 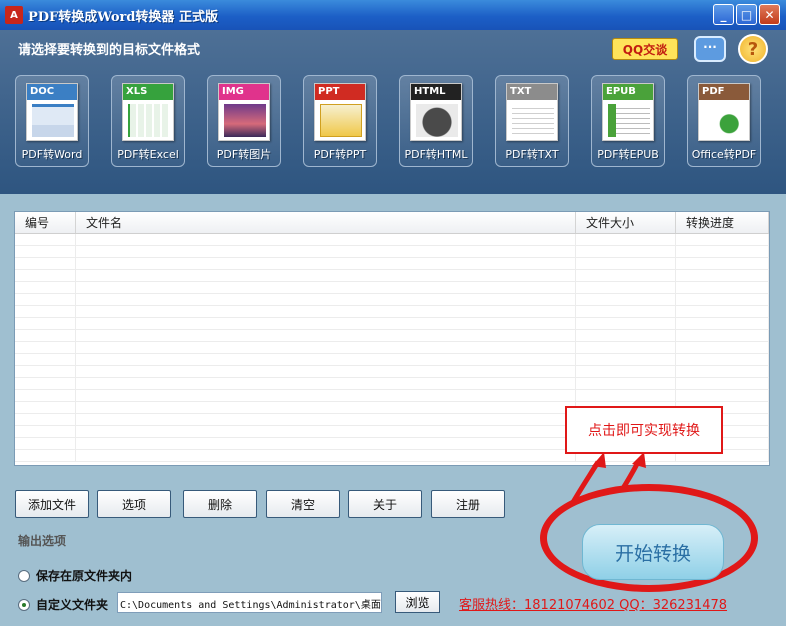 I want to click on text-pen-icon: TXT, so click(x=532, y=112).